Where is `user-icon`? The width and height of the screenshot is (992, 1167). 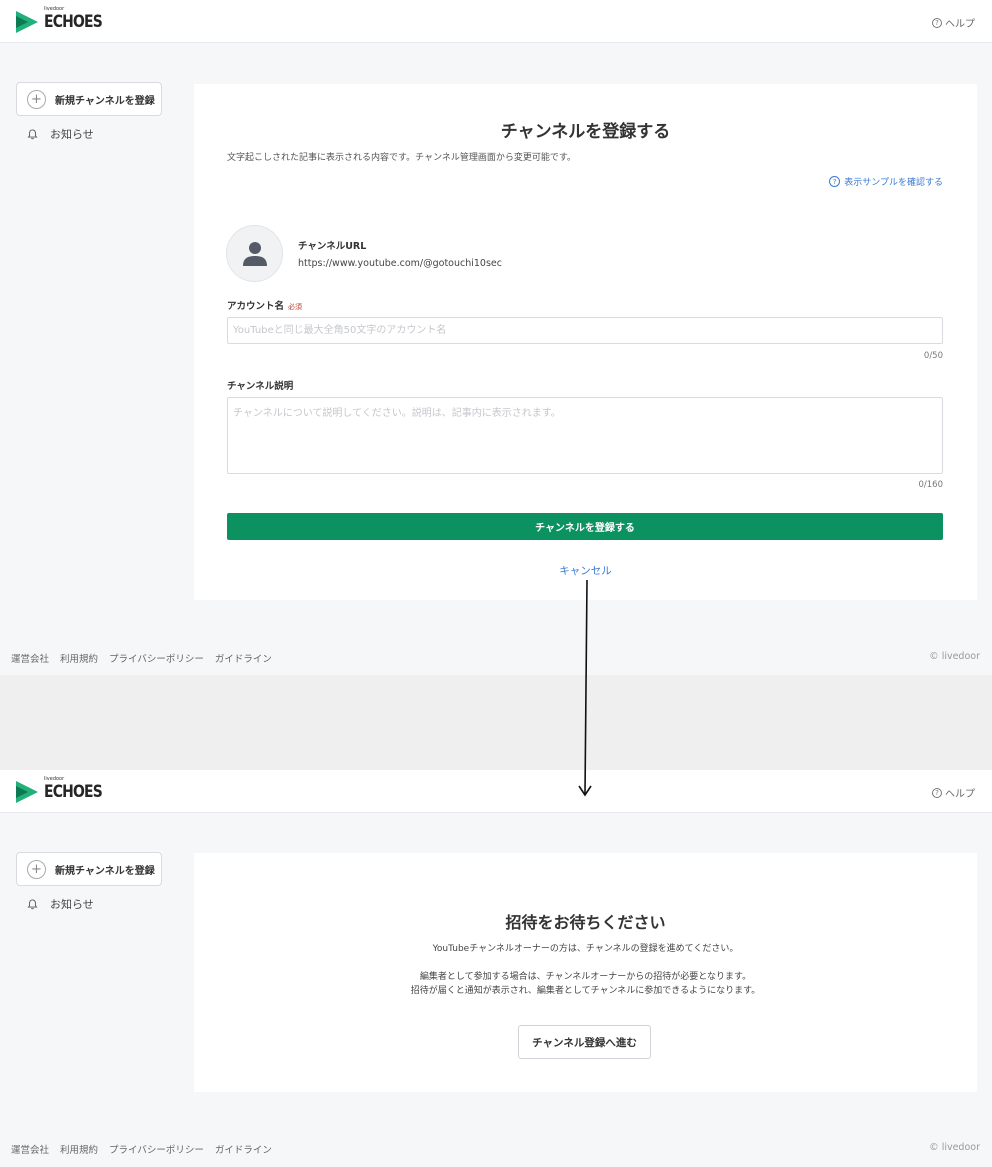
user-icon is located at coordinates (254, 253).